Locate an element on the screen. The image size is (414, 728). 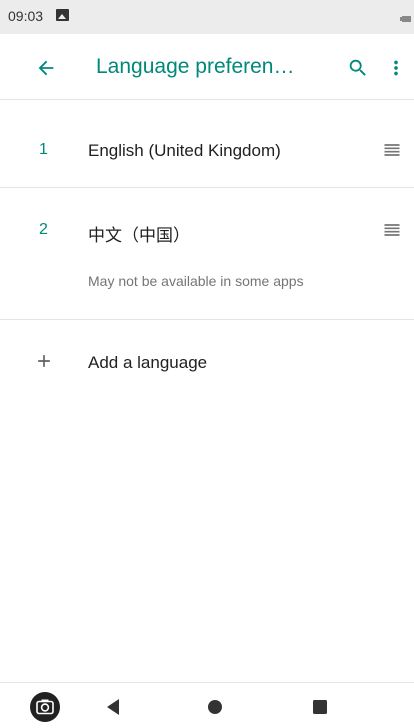
back-button is located at coordinates (46, 68).